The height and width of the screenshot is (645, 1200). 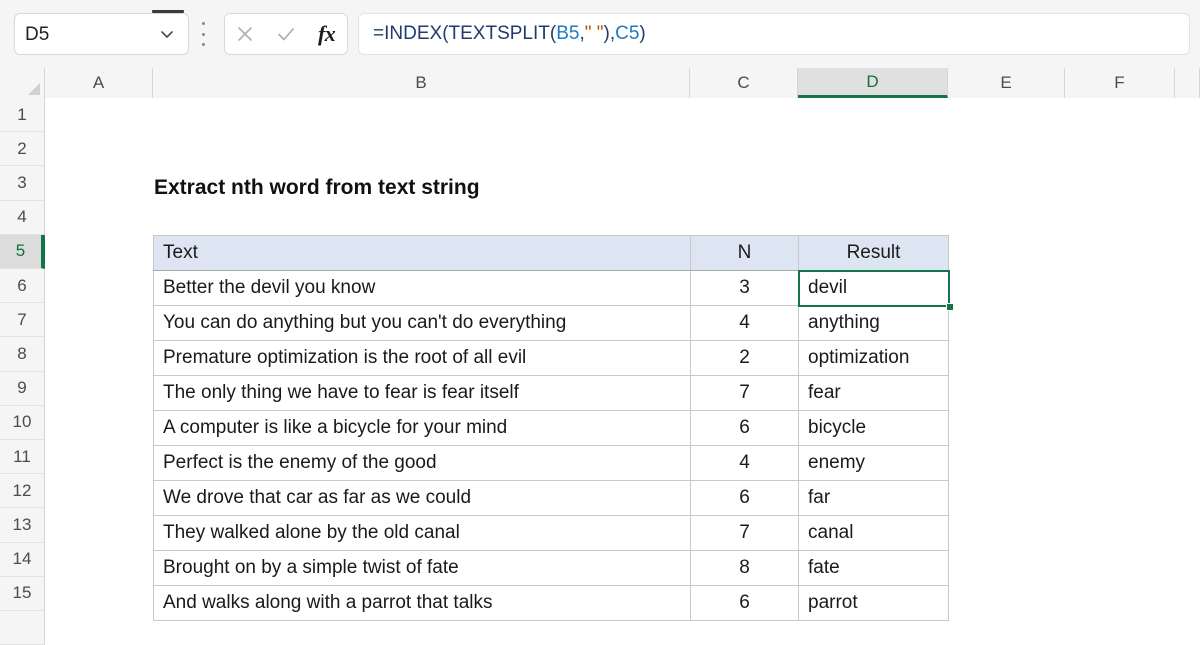 I want to click on row-header-label: 10, so click(x=22, y=422).